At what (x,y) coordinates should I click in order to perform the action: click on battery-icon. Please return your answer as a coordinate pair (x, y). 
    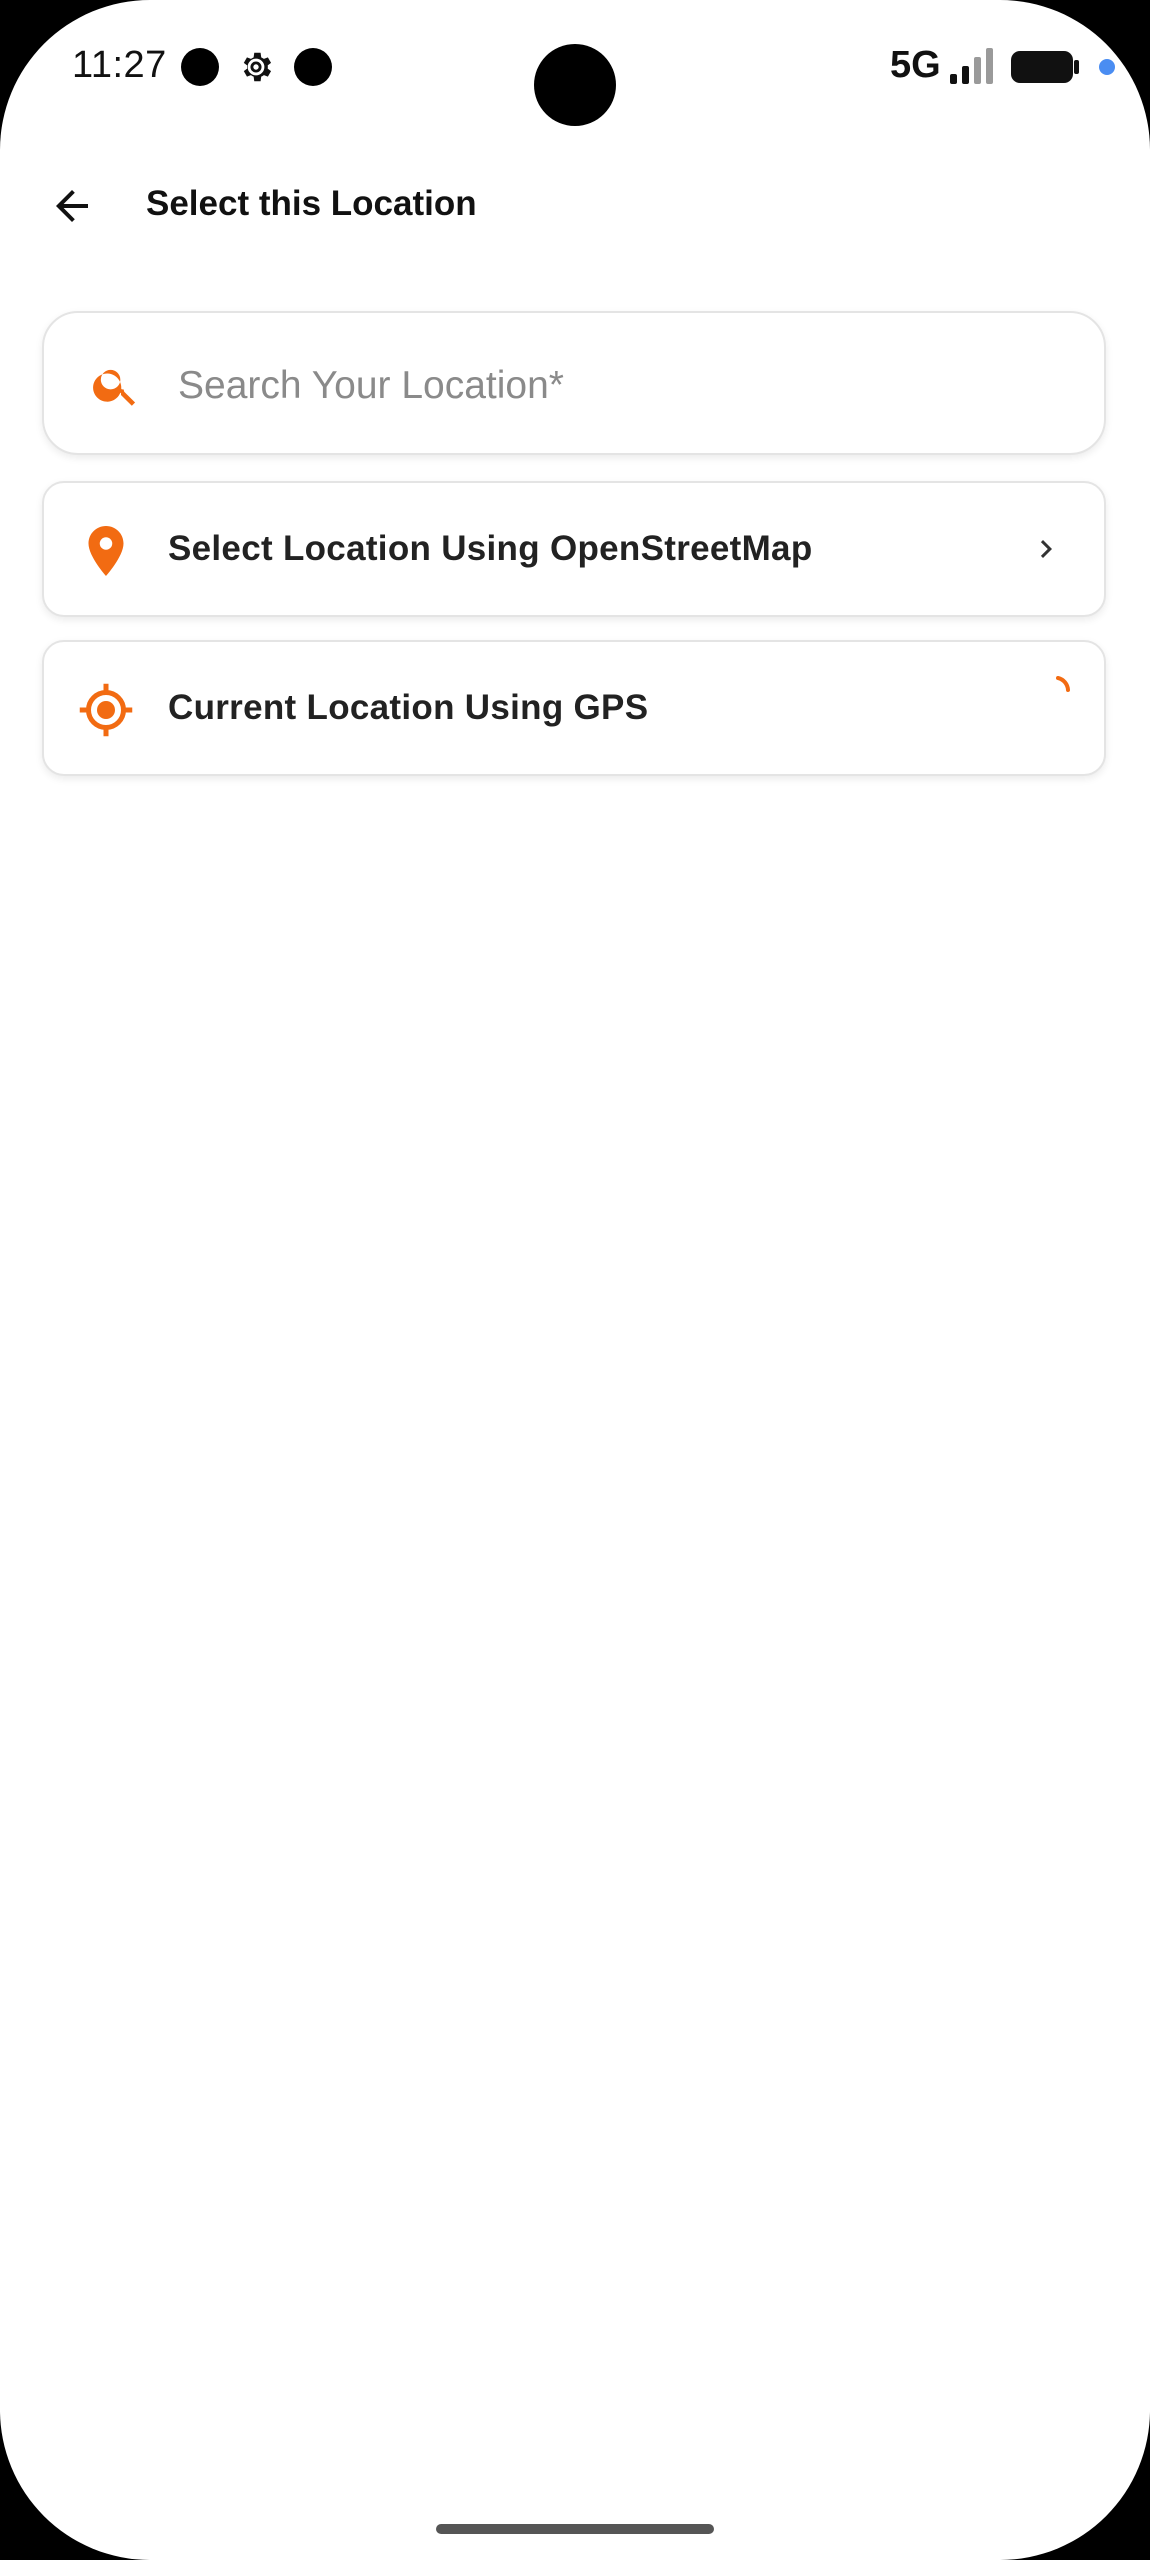
    Looking at the image, I should click on (1045, 67).